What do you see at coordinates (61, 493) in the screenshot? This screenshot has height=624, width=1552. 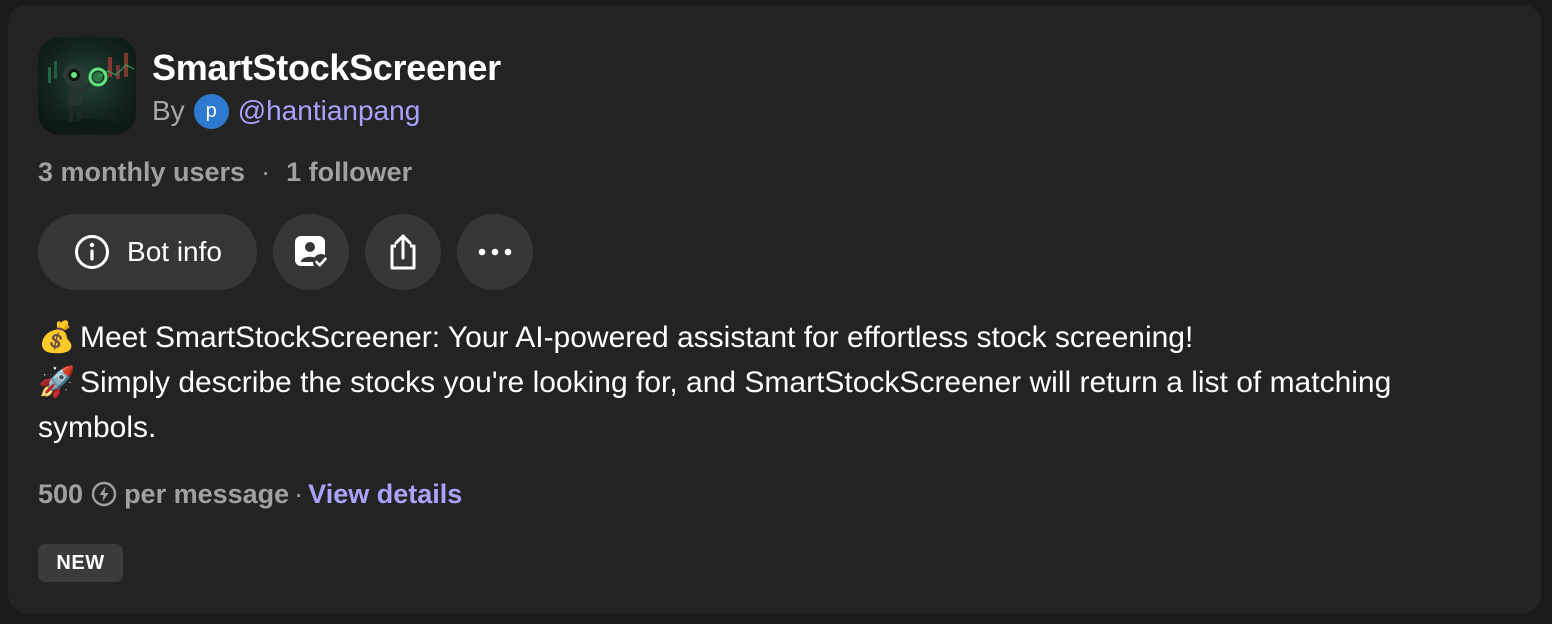 I see `price-amount: 500` at bounding box center [61, 493].